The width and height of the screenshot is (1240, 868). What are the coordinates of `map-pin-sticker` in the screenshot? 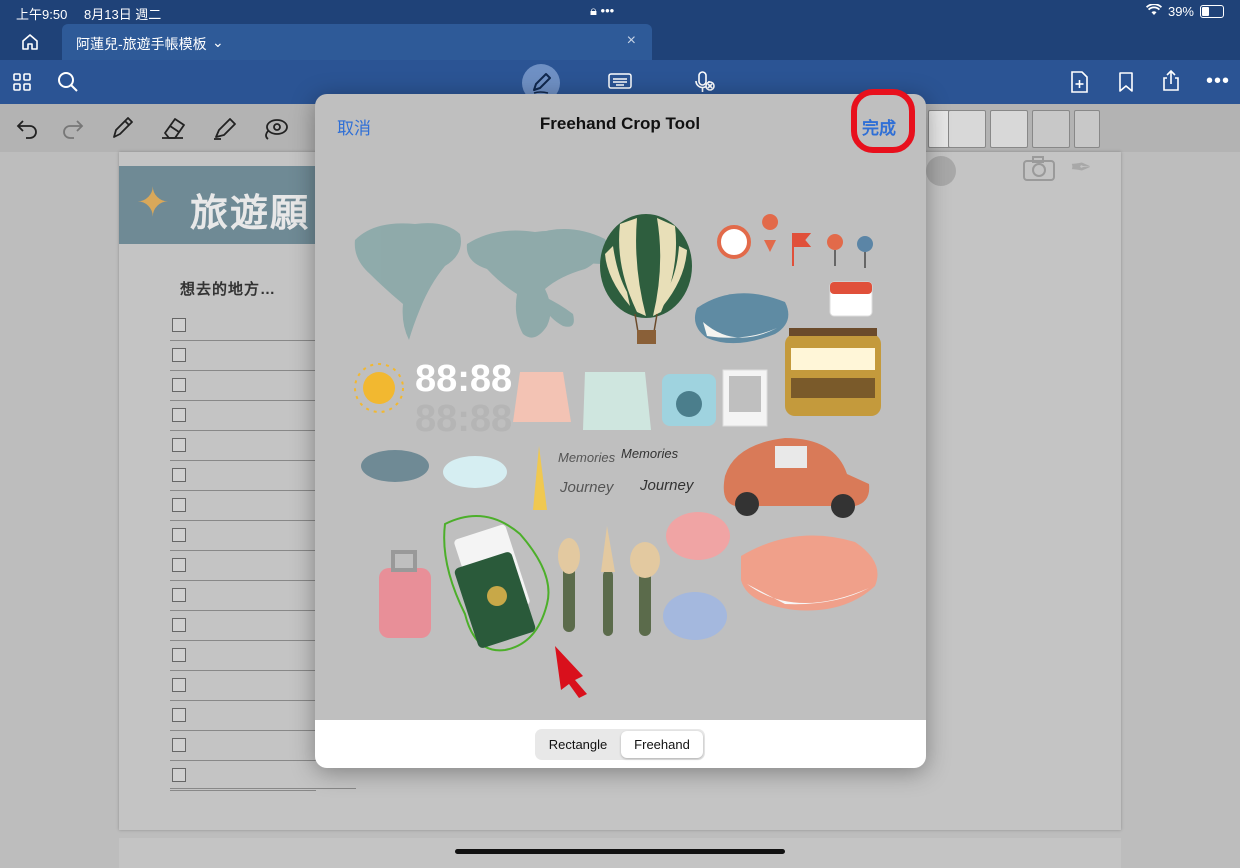 It's located at (770, 233).